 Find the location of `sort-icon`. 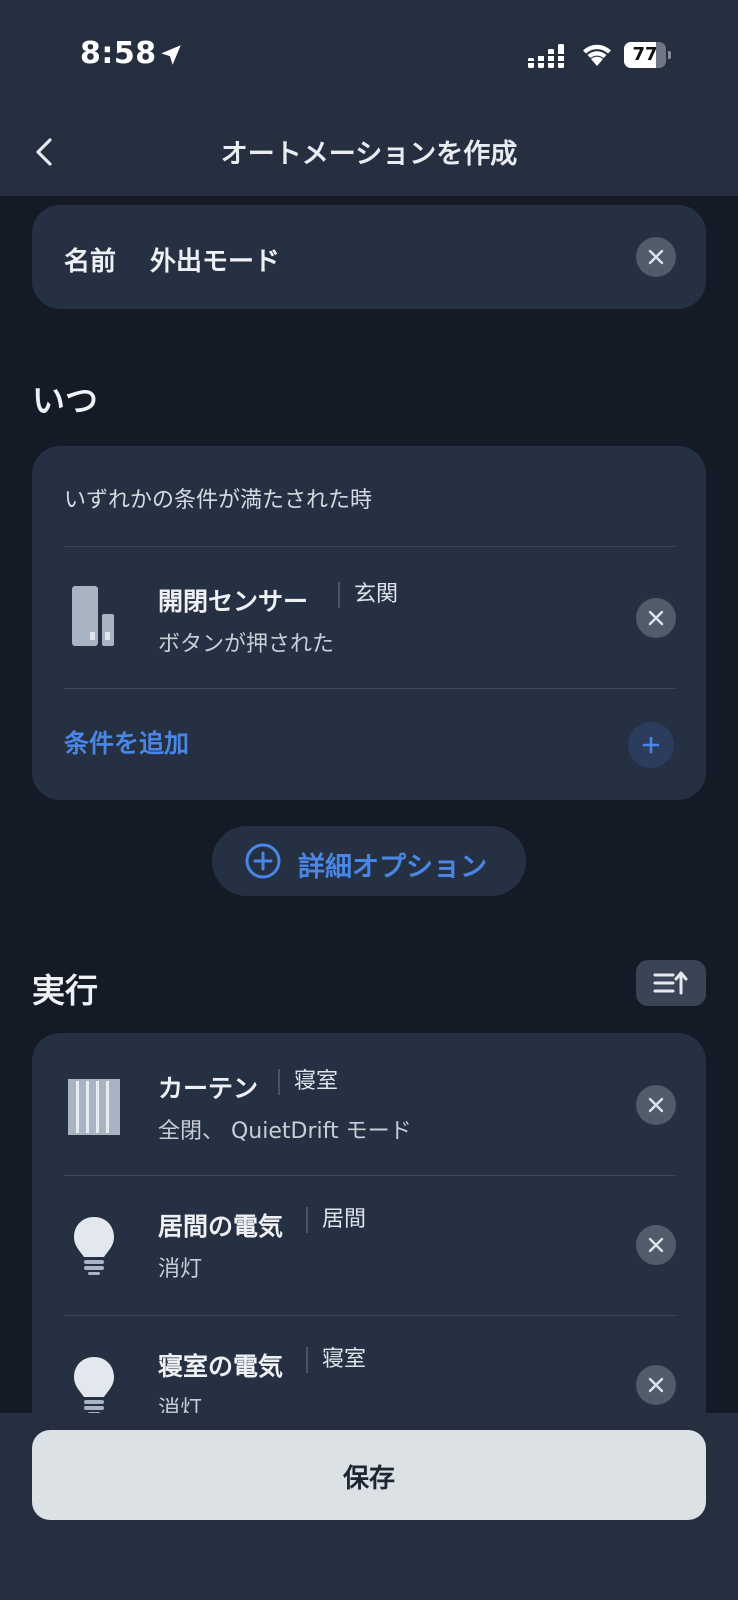

sort-icon is located at coordinates (670, 983).